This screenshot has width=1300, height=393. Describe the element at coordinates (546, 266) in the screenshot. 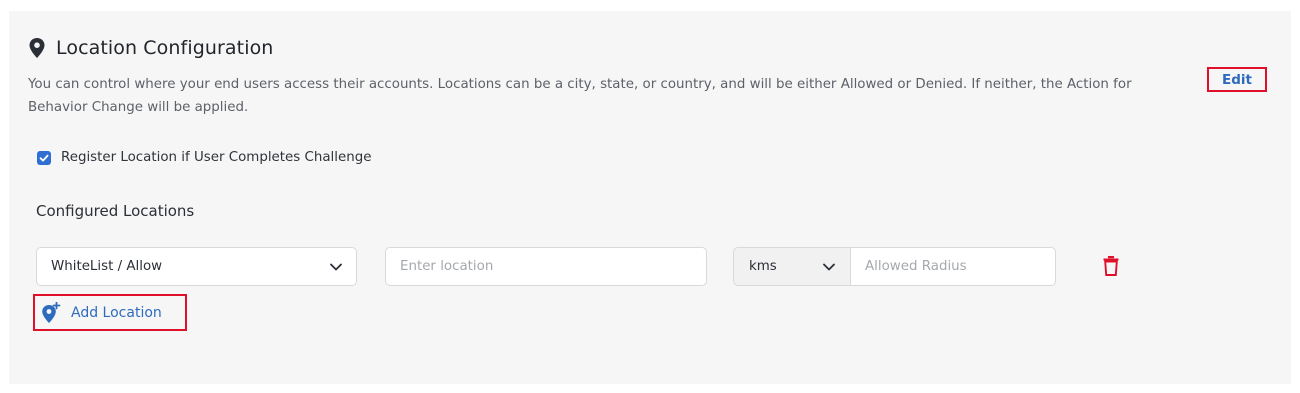

I see `location-input` at that location.